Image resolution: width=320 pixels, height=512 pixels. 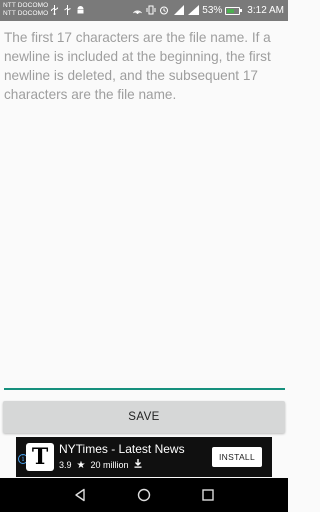 What do you see at coordinates (212, 10) in the screenshot?
I see `battery-percent: 53%` at bounding box center [212, 10].